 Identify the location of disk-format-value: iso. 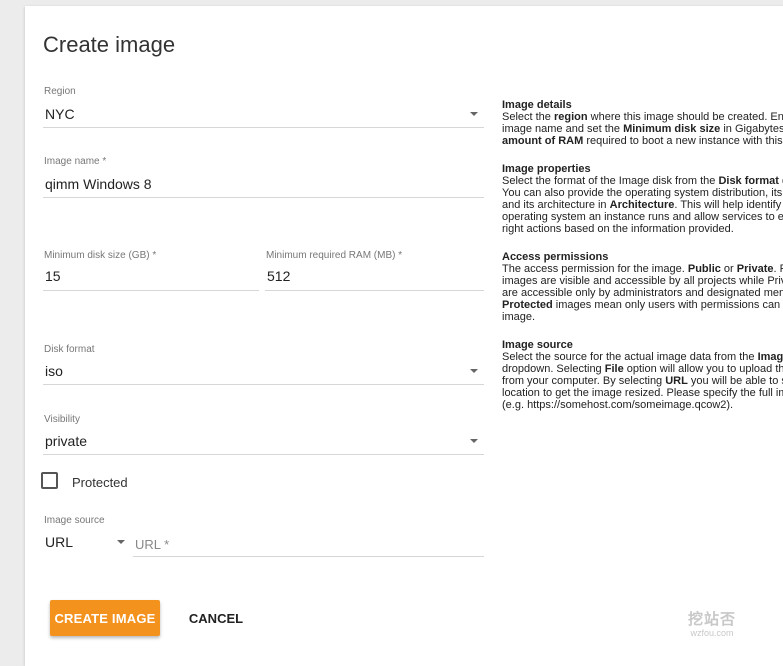
(54, 371).